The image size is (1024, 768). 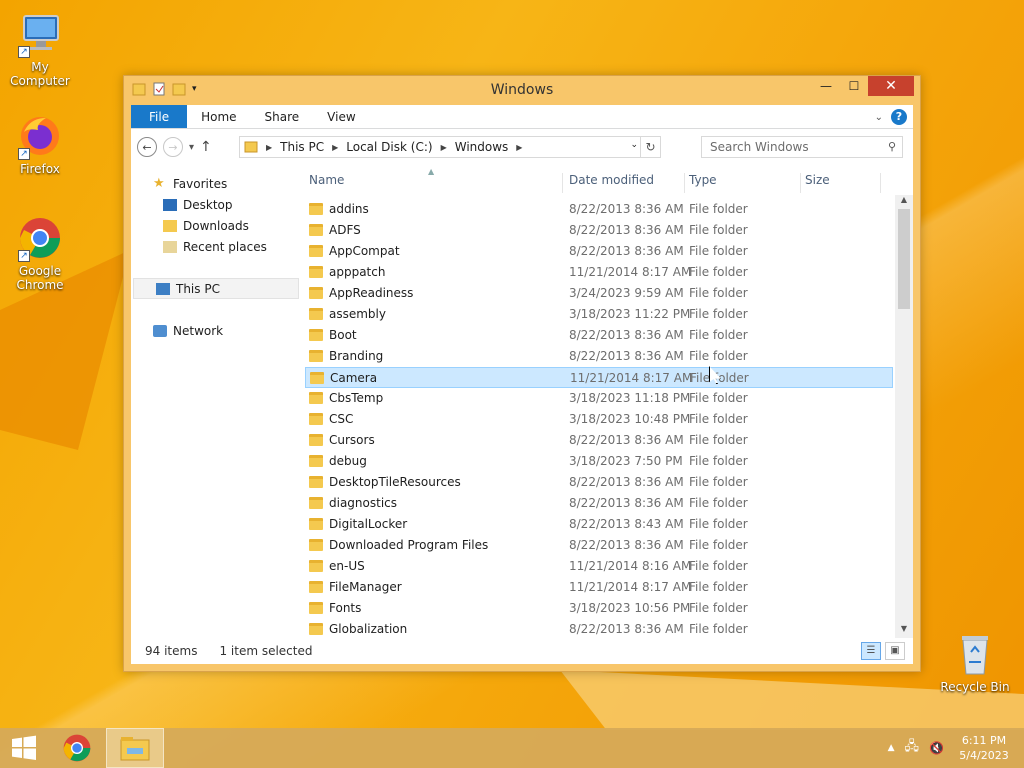 I want to click on table-row: CbsTemp 3/18/2023 11:18 PM File folder, so click(x=599, y=398).